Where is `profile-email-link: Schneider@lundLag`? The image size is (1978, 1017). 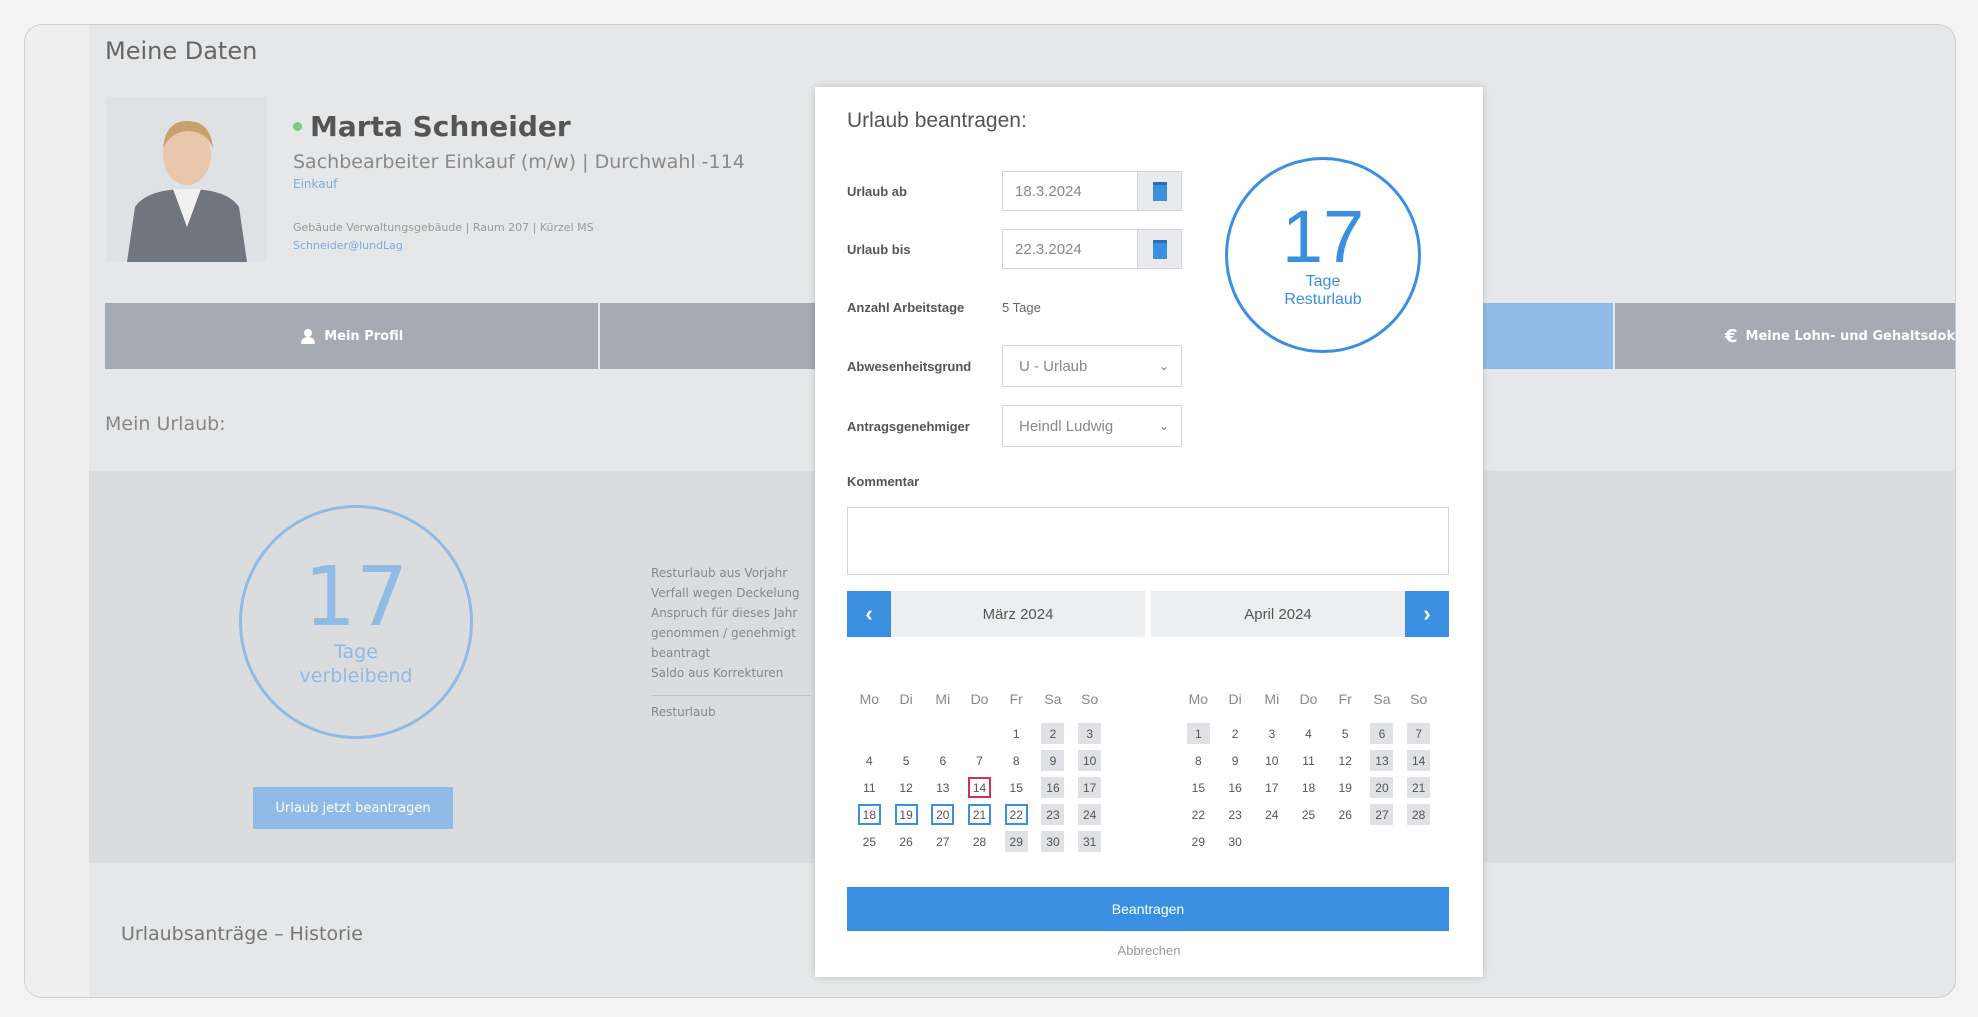
profile-email-link: Schneider@lundLag is located at coordinates (519, 245).